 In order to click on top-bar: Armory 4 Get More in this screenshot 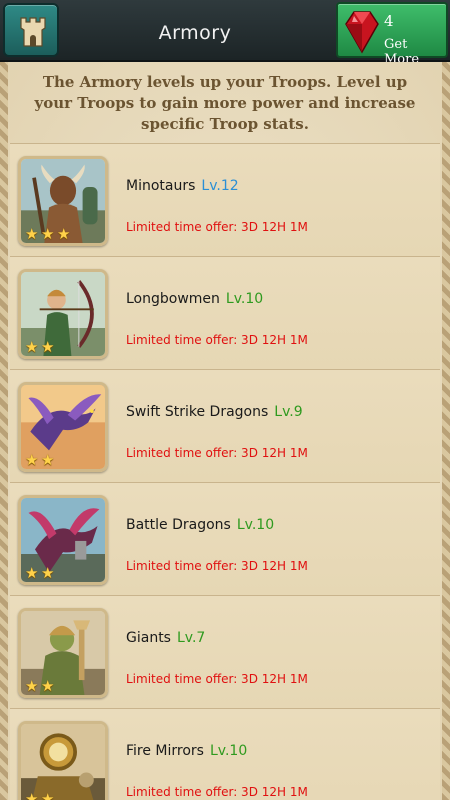, I will do `click(225, 33)`.